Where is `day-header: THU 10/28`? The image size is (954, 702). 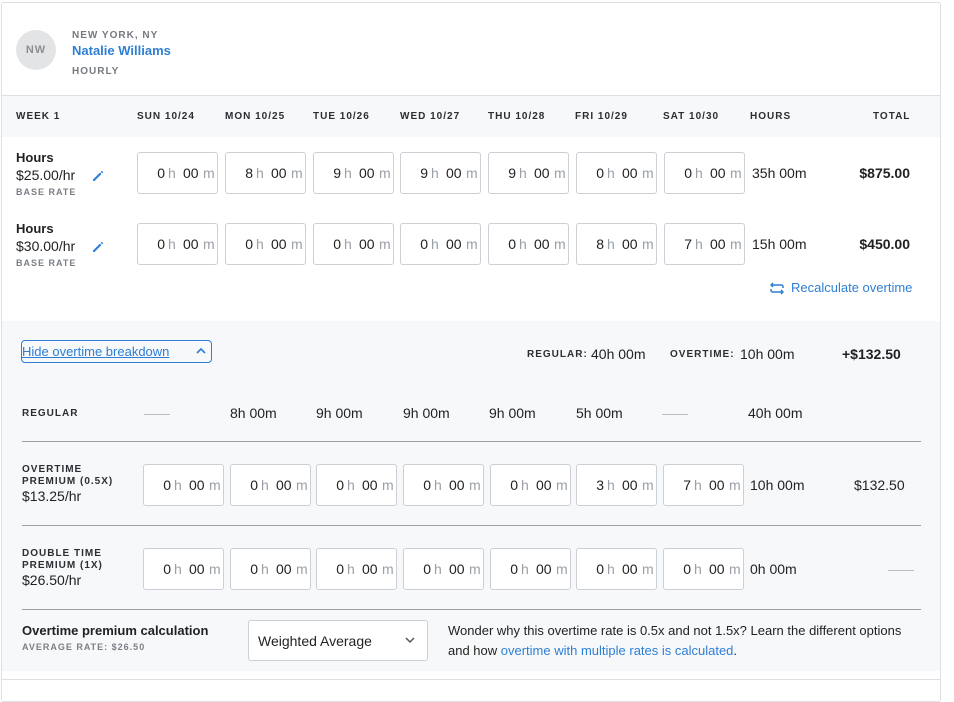
day-header: THU 10/28 is located at coordinates (517, 116).